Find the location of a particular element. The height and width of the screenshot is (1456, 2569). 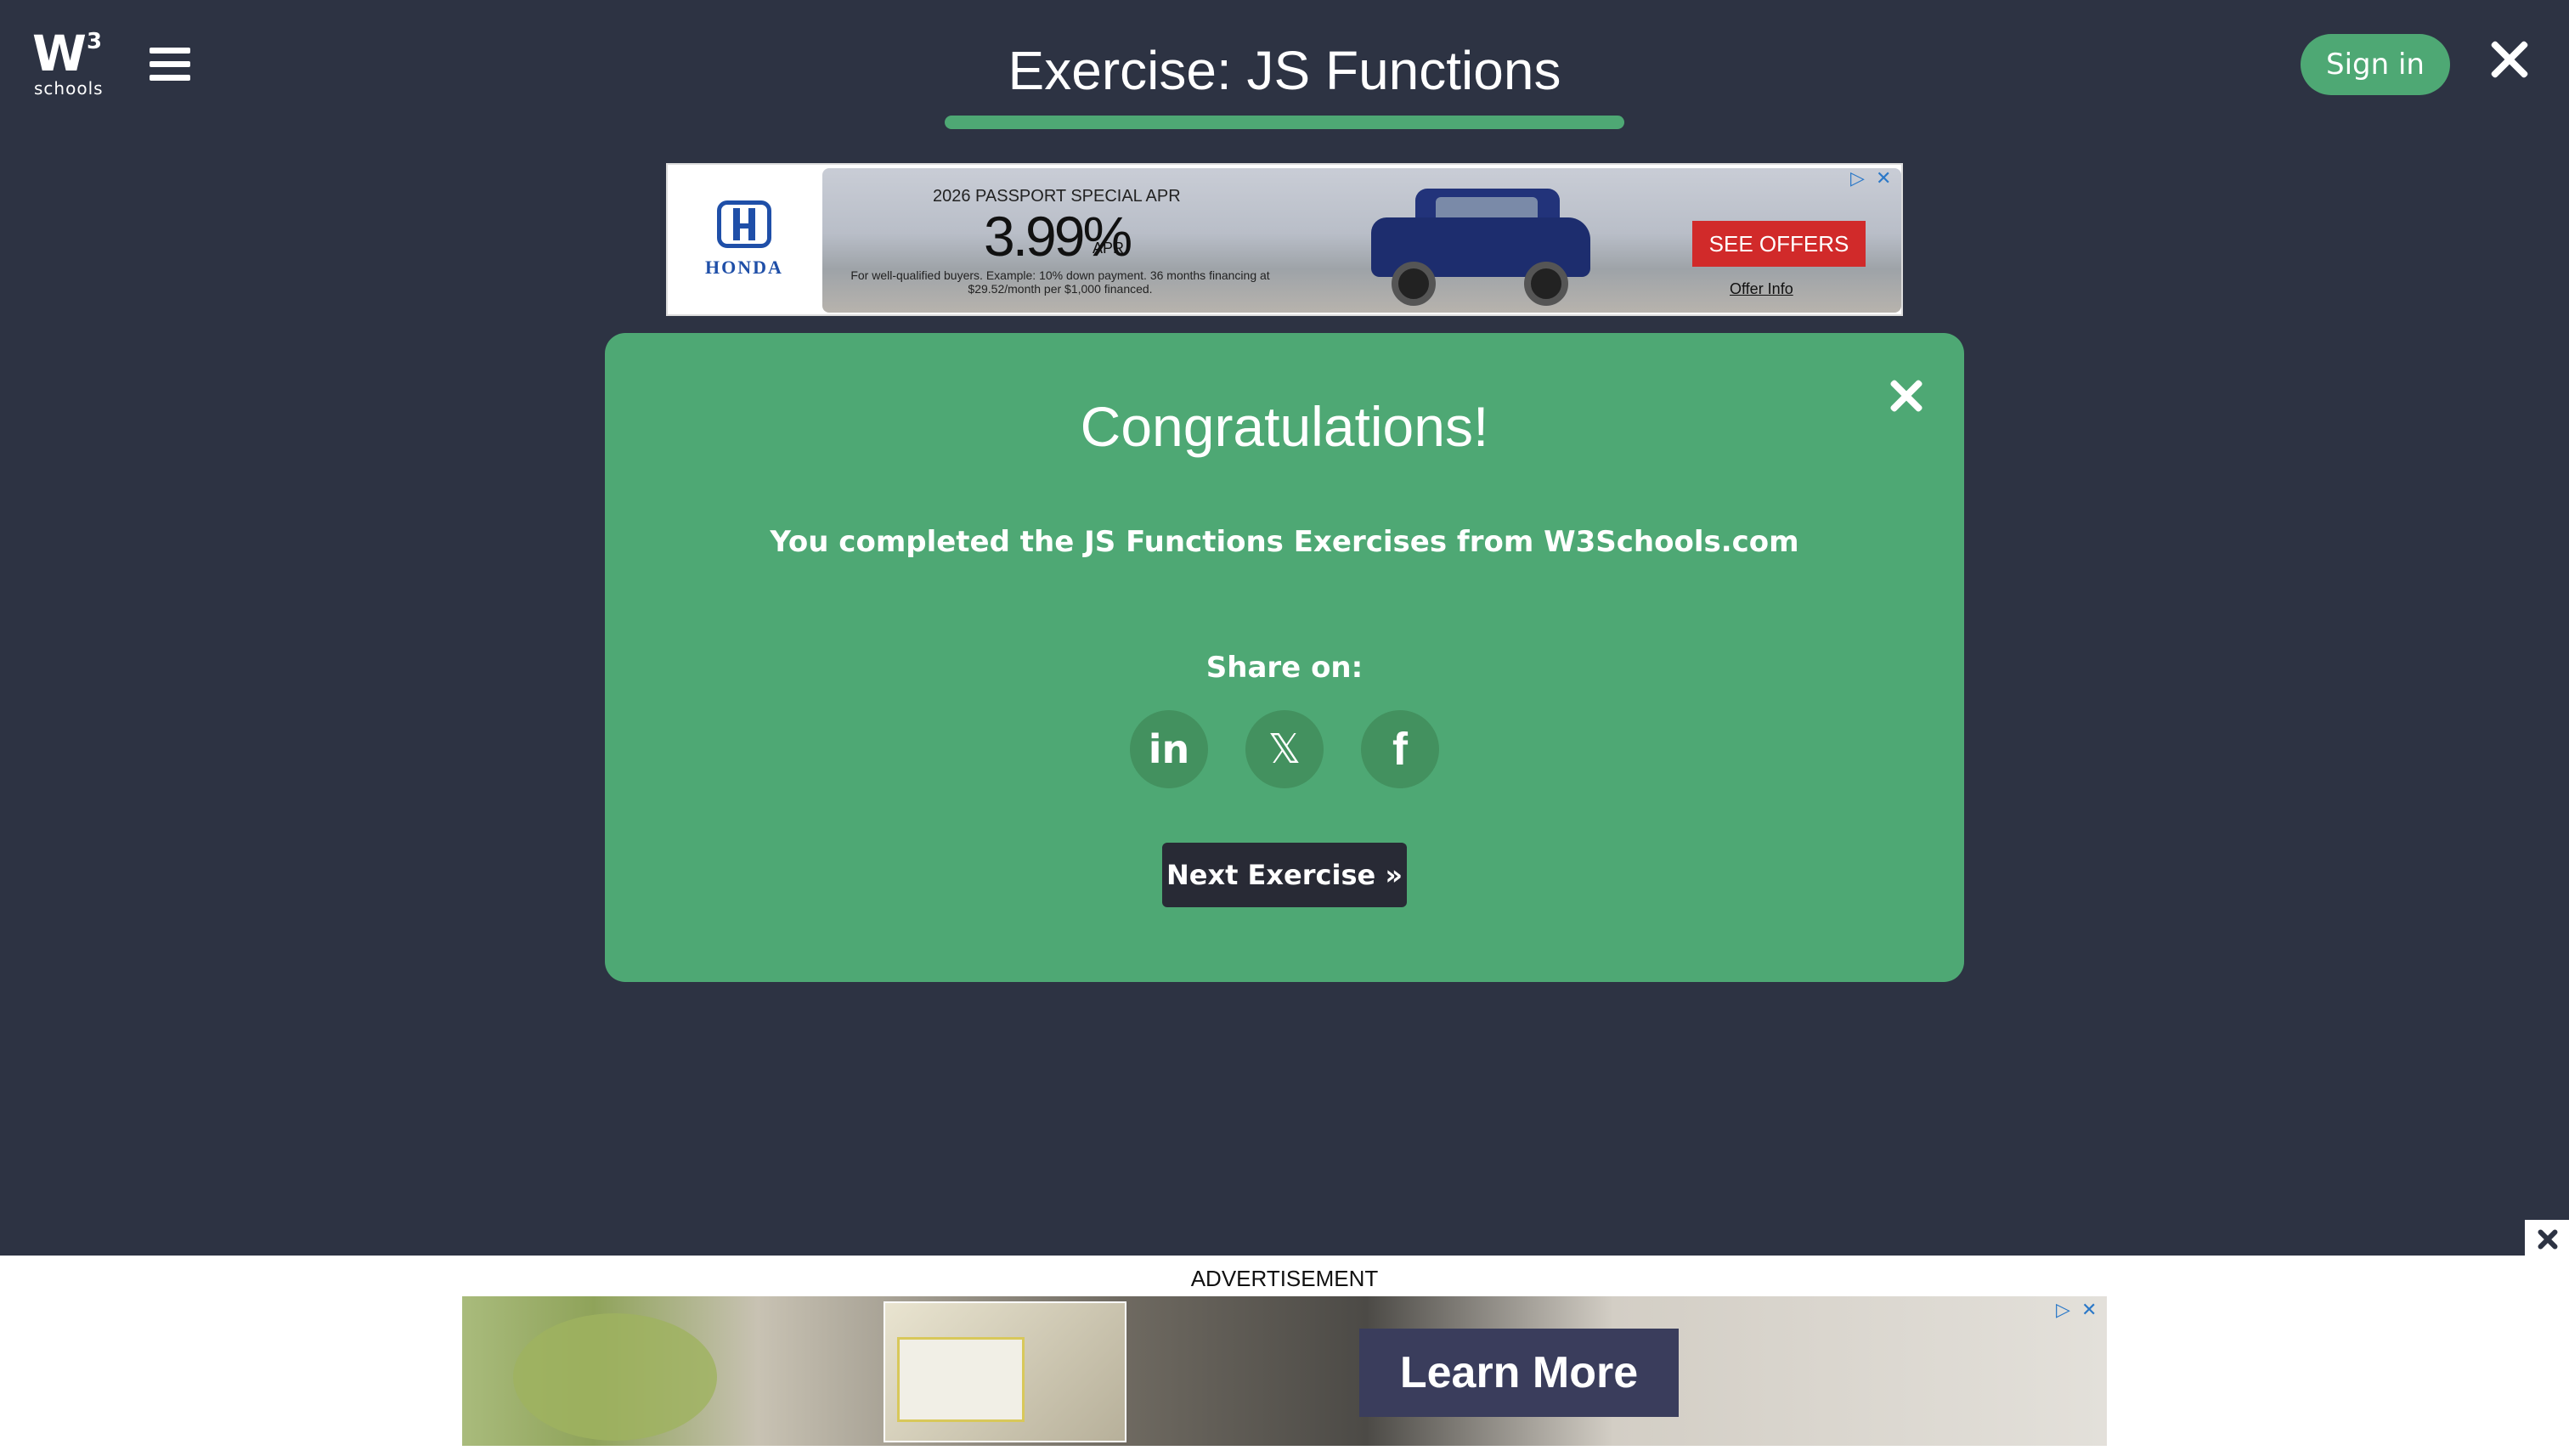

congratulations-heading: Congratulations! is located at coordinates (1284, 426).